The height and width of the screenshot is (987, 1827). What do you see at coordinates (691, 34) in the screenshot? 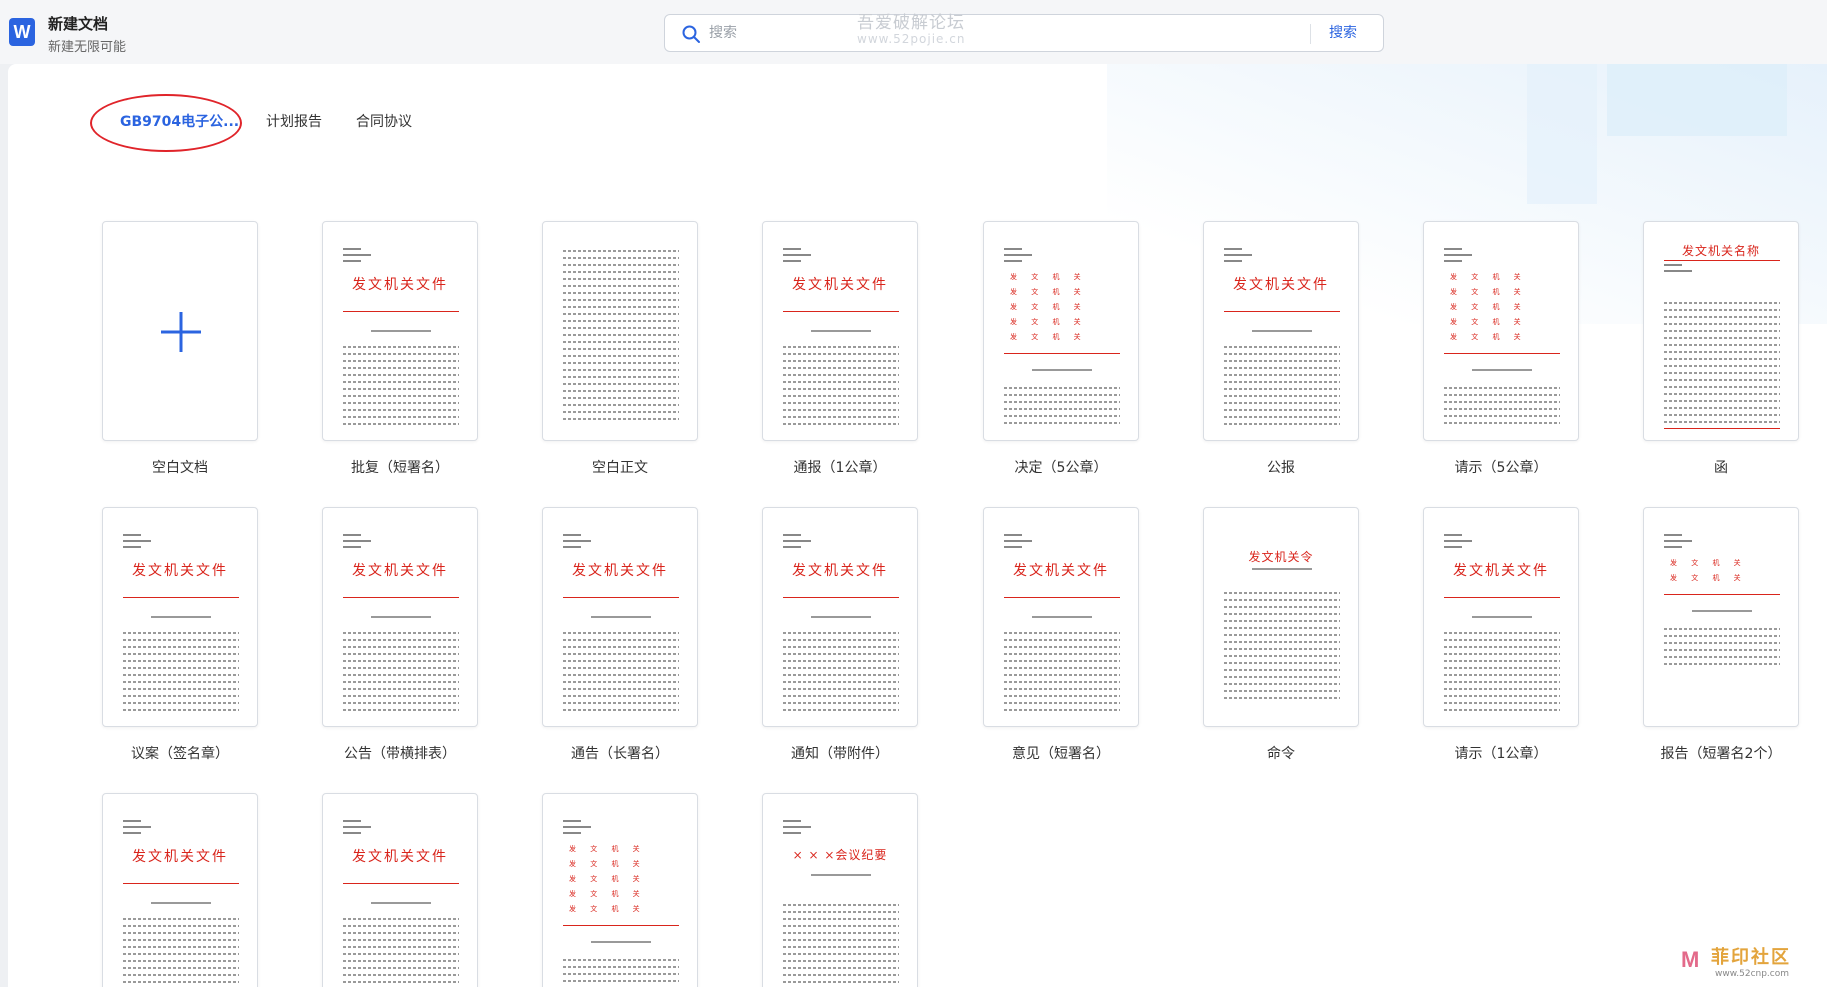
I see `search-icon` at bounding box center [691, 34].